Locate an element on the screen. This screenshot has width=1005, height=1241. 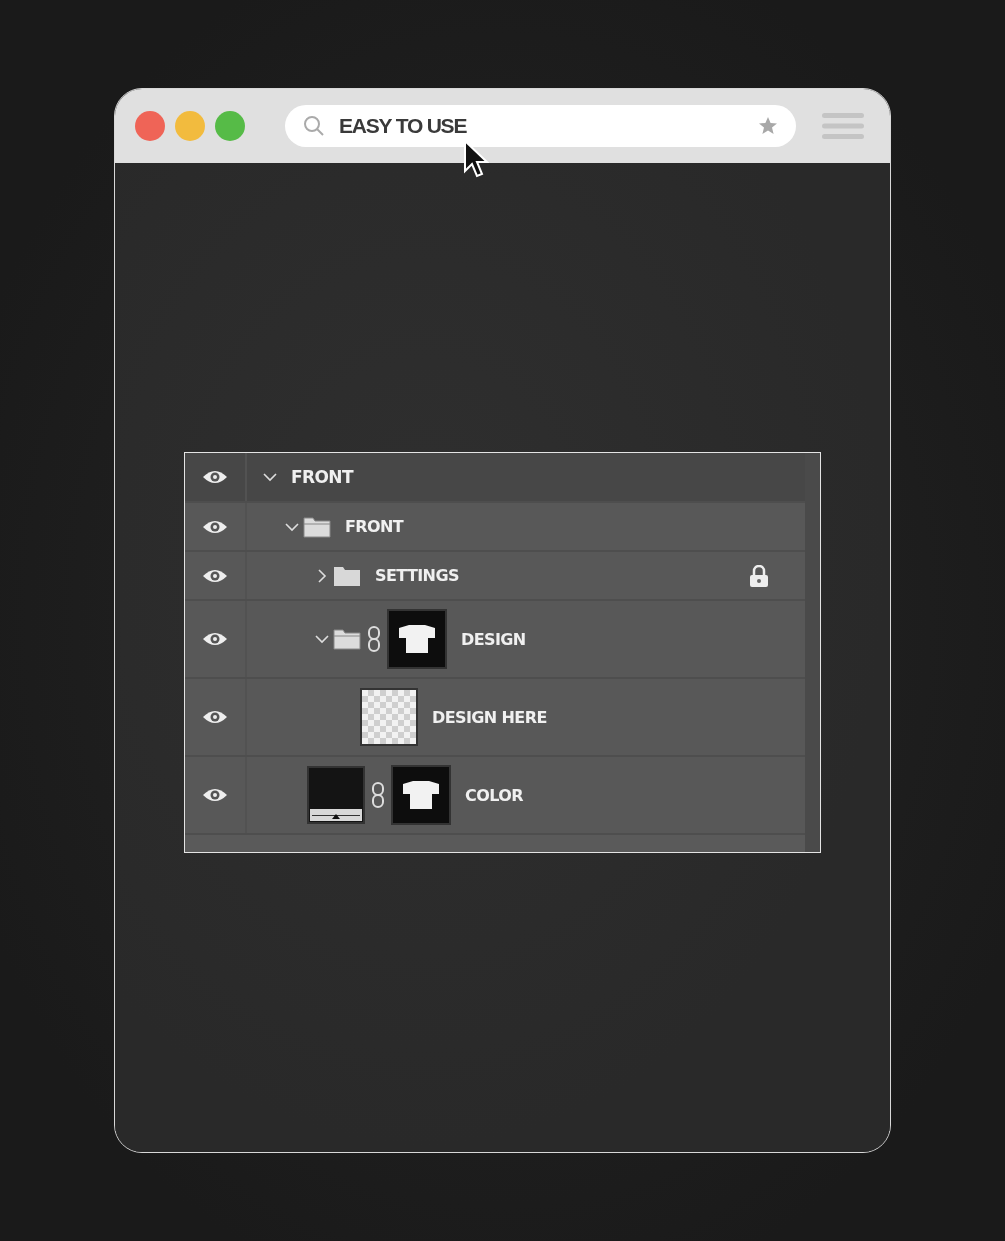
fill-thumbnail is located at coordinates (336, 795).